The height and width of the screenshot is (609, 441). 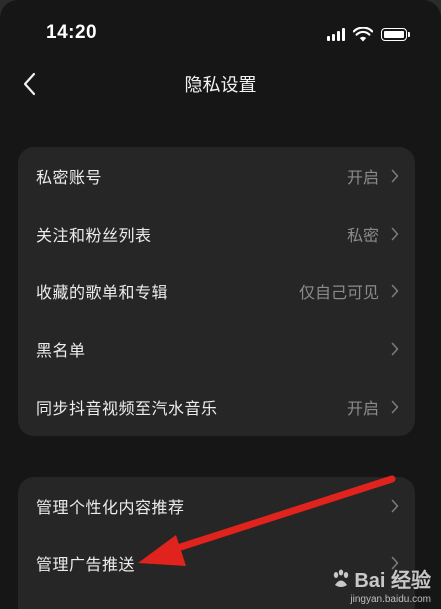 What do you see at coordinates (216, 349) in the screenshot?
I see `blacklist-row: 黑名单` at bounding box center [216, 349].